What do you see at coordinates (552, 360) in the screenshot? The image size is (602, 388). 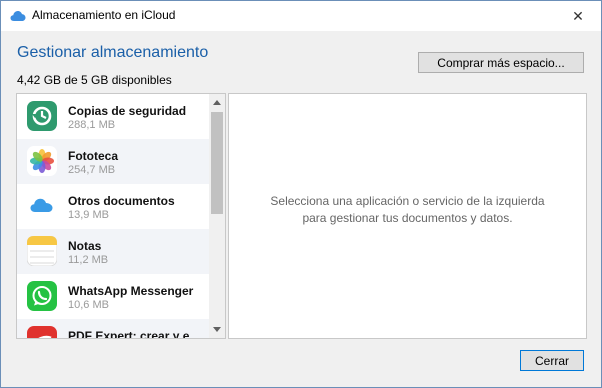 I see `close-dialog-button: Cerrar` at bounding box center [552, 360].